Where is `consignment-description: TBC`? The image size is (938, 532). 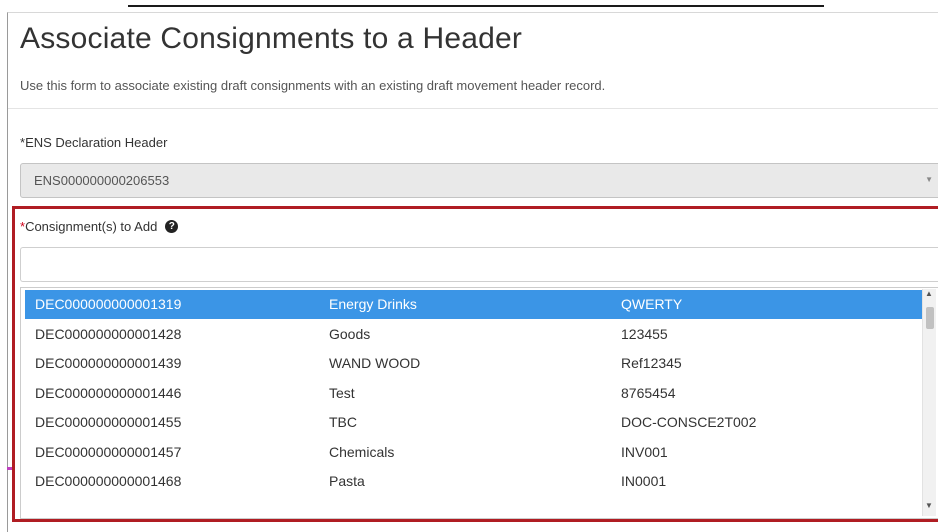 consignment-description: TBC is located at coordinates (343, 422).